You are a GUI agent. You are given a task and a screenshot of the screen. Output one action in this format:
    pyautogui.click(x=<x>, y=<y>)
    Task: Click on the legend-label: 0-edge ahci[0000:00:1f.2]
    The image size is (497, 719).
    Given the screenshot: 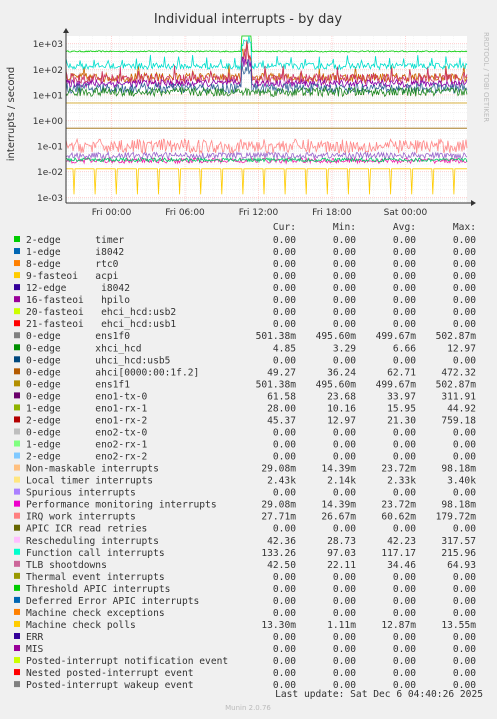 What is the action you would take?
    pyautogui.click(x=112, y=372)
    